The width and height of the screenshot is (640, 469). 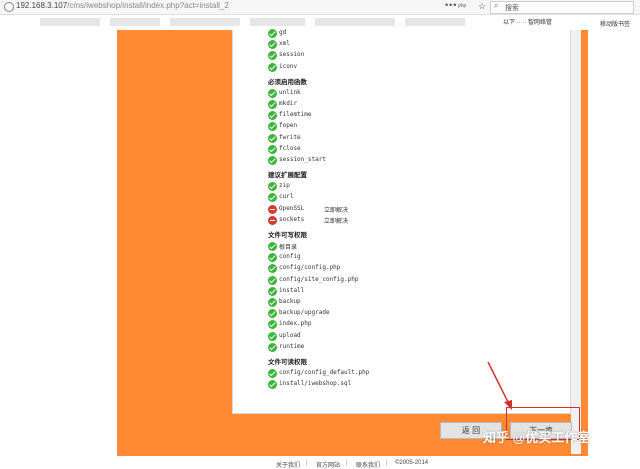 What do you see at coordinates (418, 127) in the screenshot?
I see `check-row-functions: fopen` at bounding box center [418, 127].